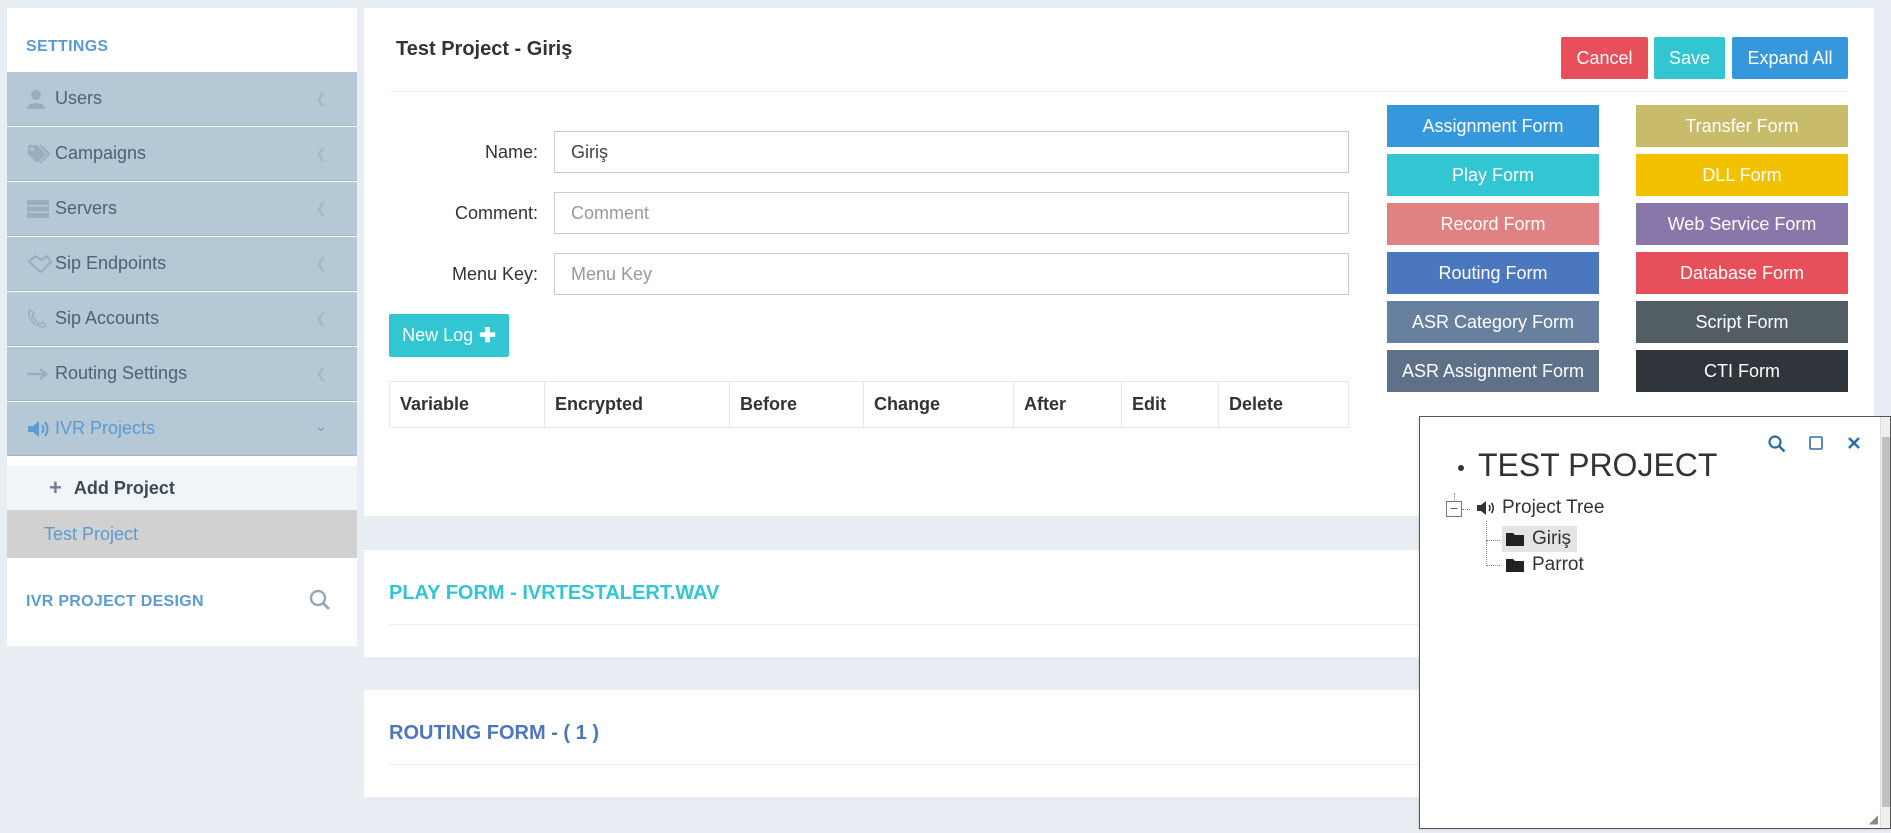 This screenshot has width=1891, height=833. I want to click on sidebar-title: SETTINGS, so click(67, 46).